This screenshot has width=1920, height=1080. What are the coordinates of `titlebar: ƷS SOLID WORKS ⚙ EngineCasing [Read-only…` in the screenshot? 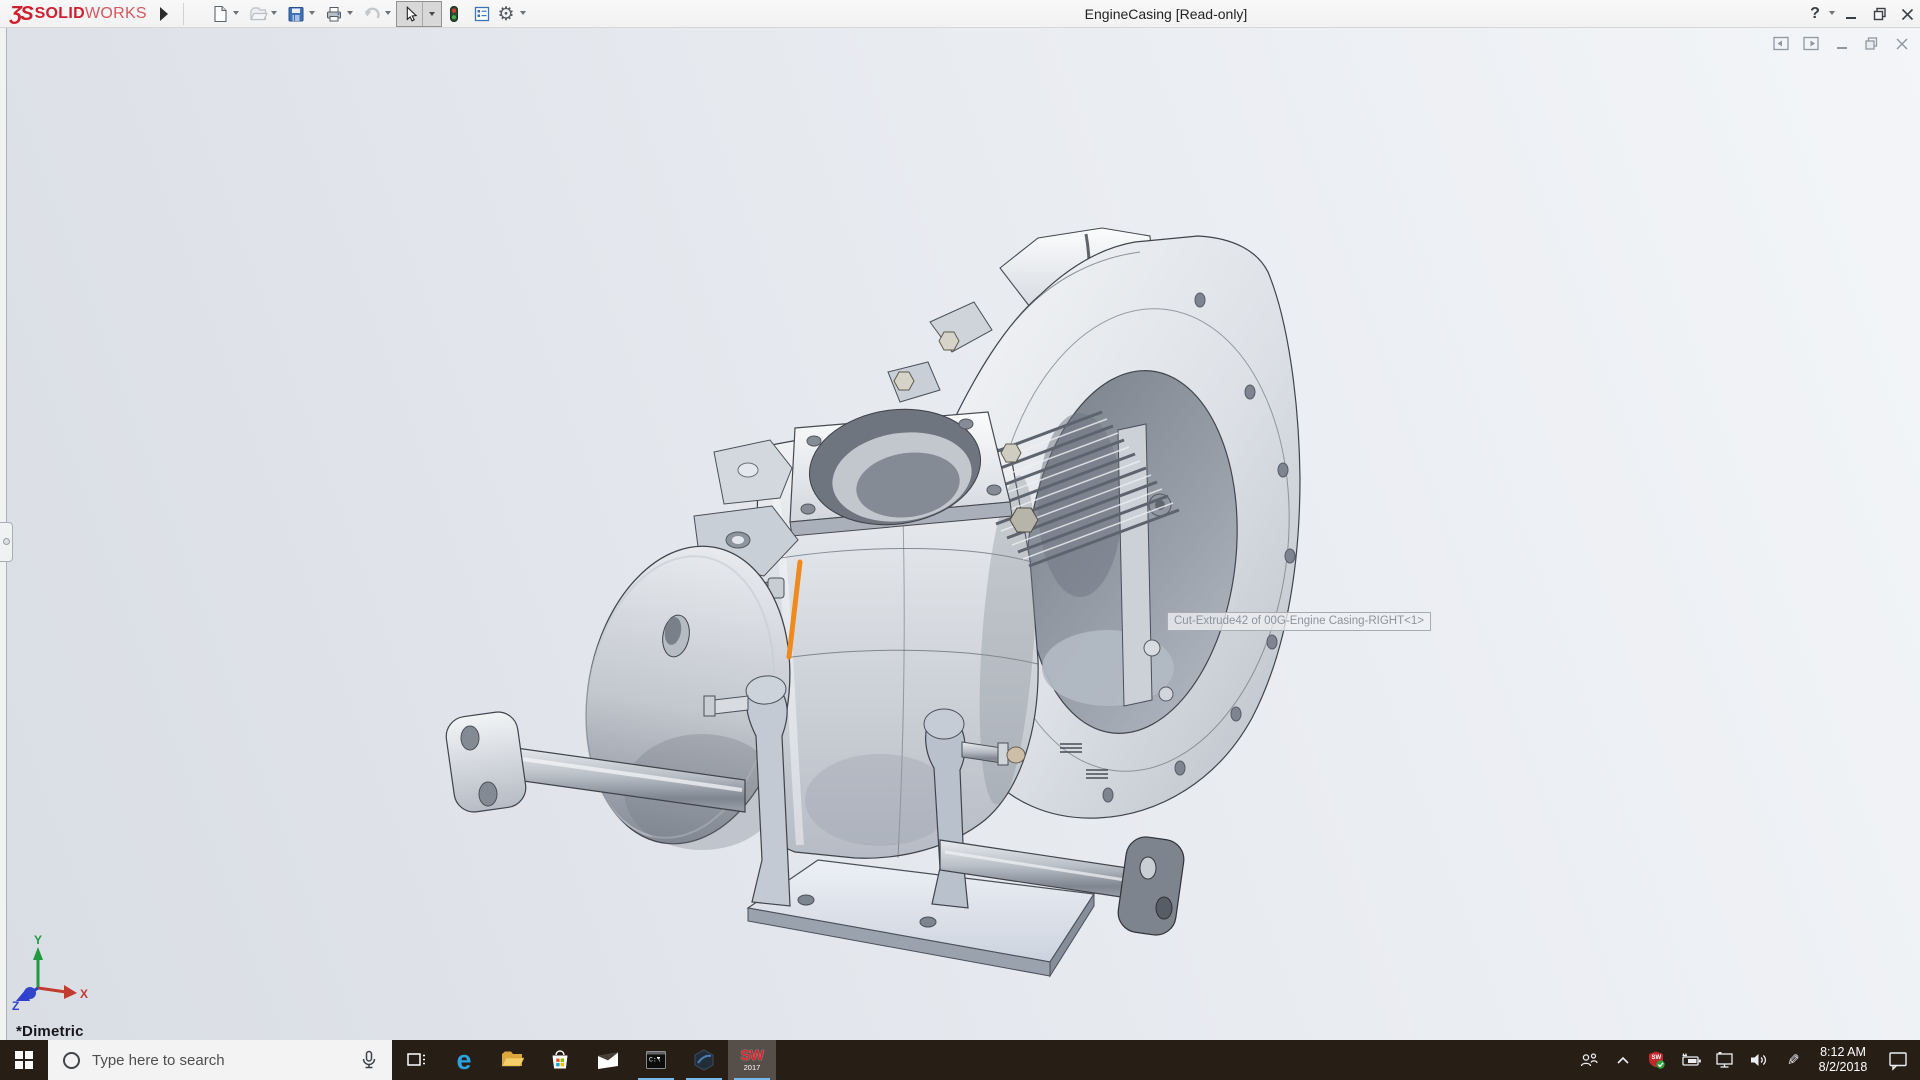 It's located at (960, 14).